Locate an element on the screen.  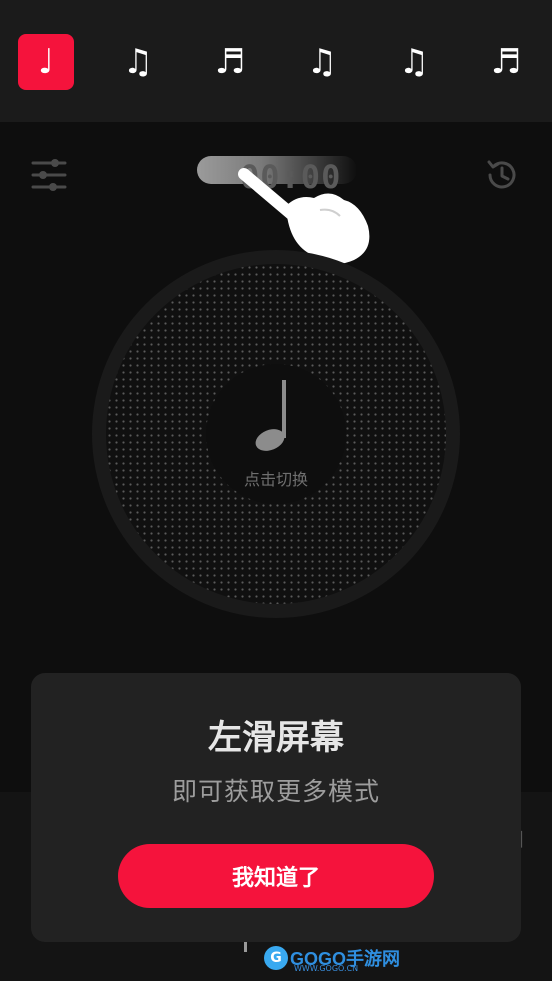
tab-eighth-notes: ♫ is located at coordinates (138, 62).